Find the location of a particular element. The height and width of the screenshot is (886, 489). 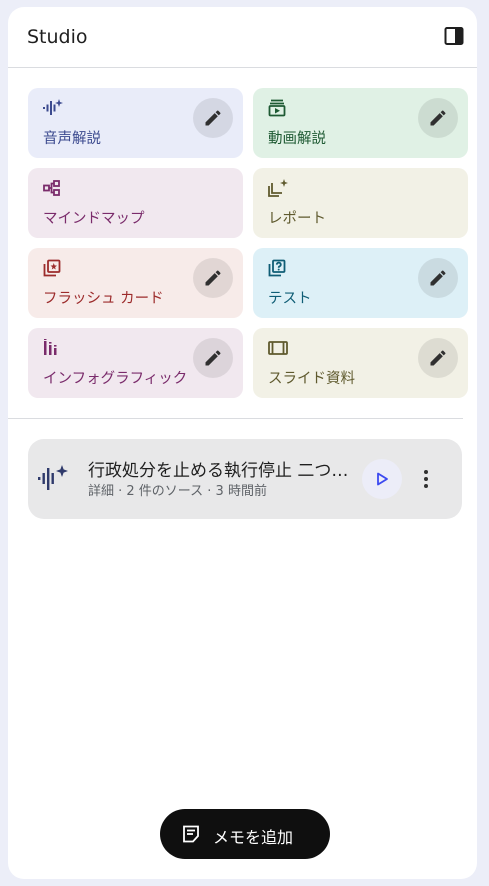

note-icon is located at coordinates (191, 834).